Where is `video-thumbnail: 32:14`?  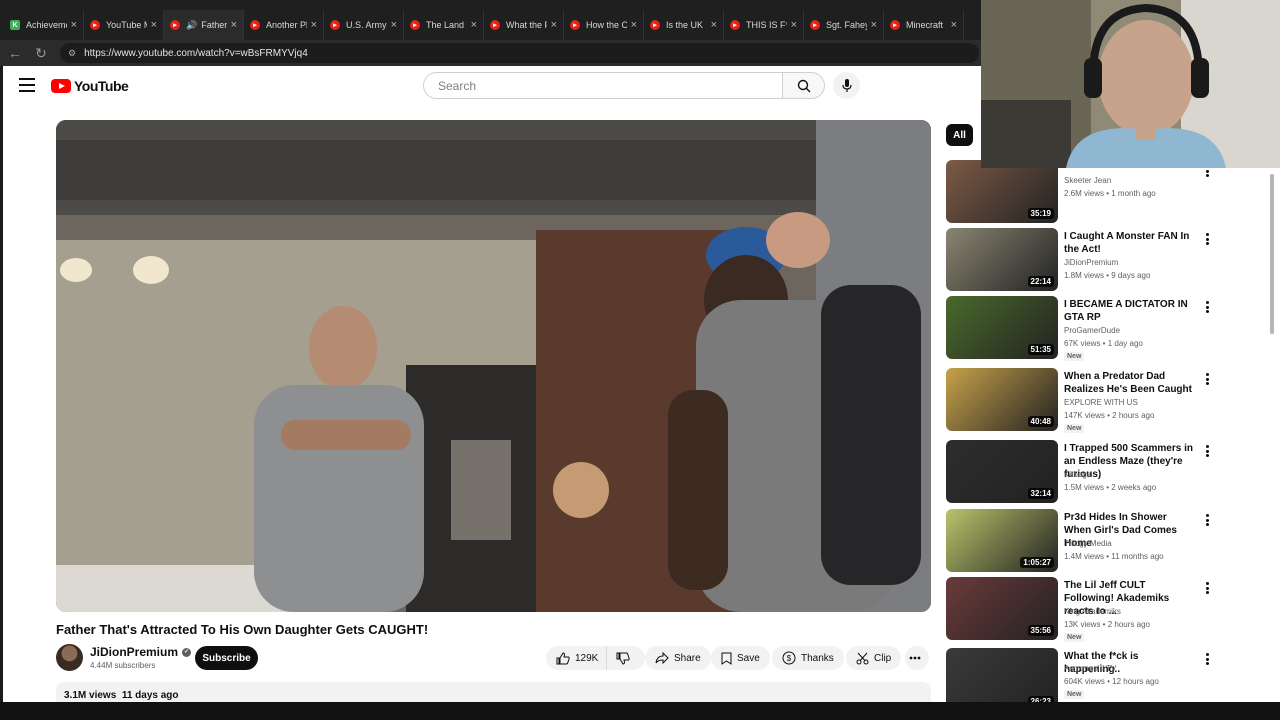 video-thumbnail: 32:14 is located at coordinates (1002, 471).